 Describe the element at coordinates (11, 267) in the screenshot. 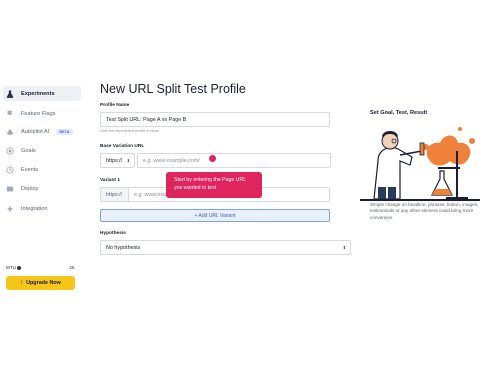

I see `mtu-label: MTU` at that location.